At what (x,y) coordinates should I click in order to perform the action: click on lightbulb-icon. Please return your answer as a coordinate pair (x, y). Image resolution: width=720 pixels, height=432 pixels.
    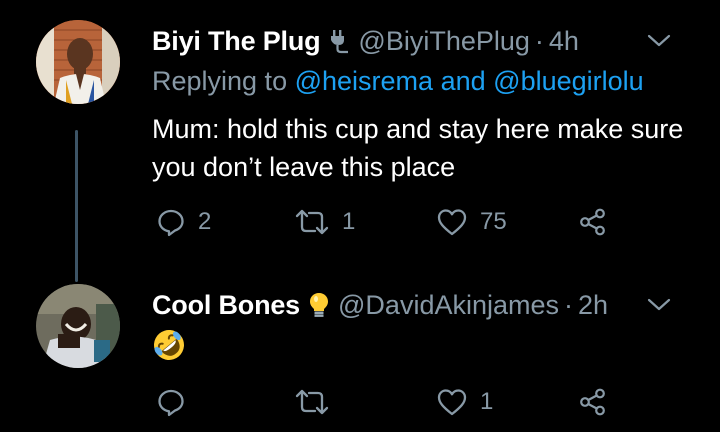
    Looking at the image, I should click on (319, 305).